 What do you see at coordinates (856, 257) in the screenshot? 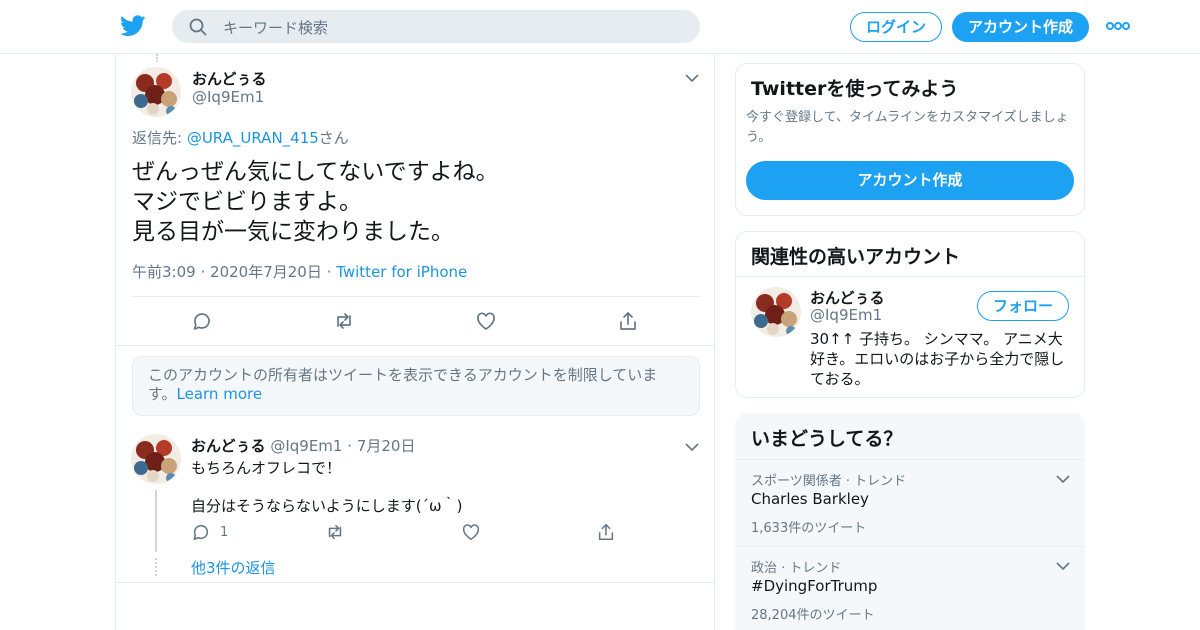
I see `related-accounts-title: 関連性の高いアカウント` at bounding box center [856, 257].